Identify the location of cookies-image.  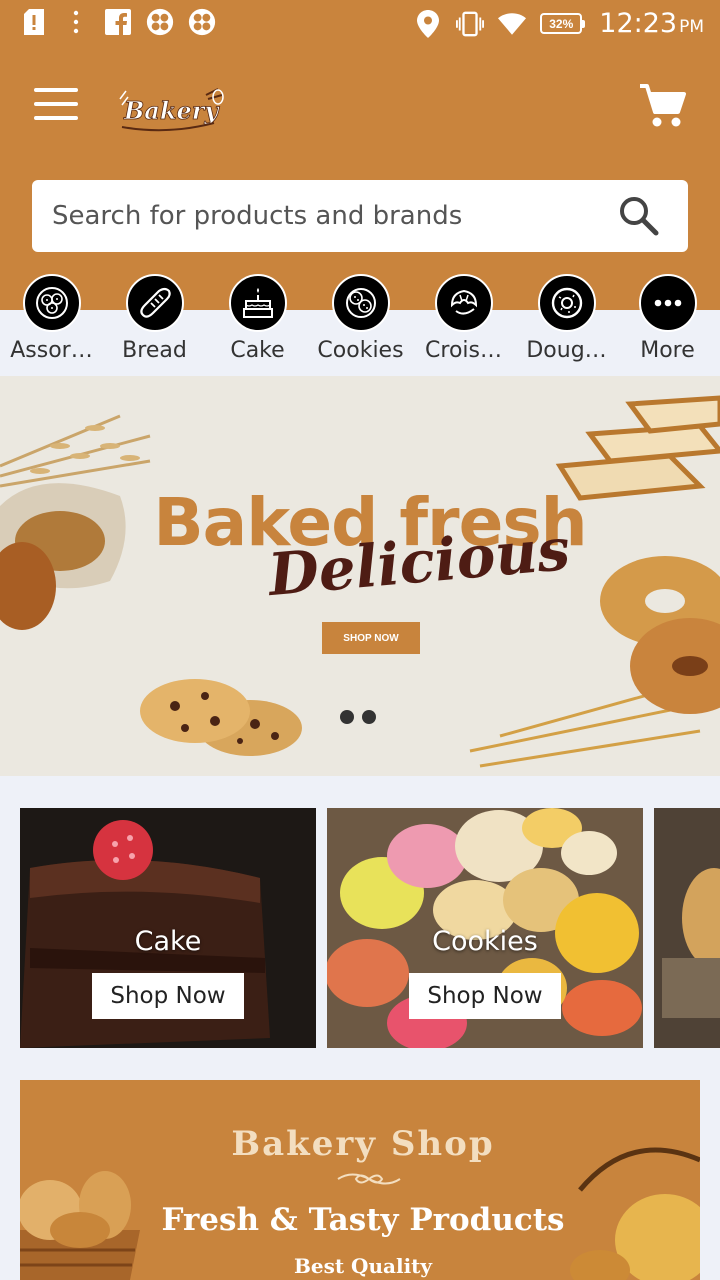
(221, 717).